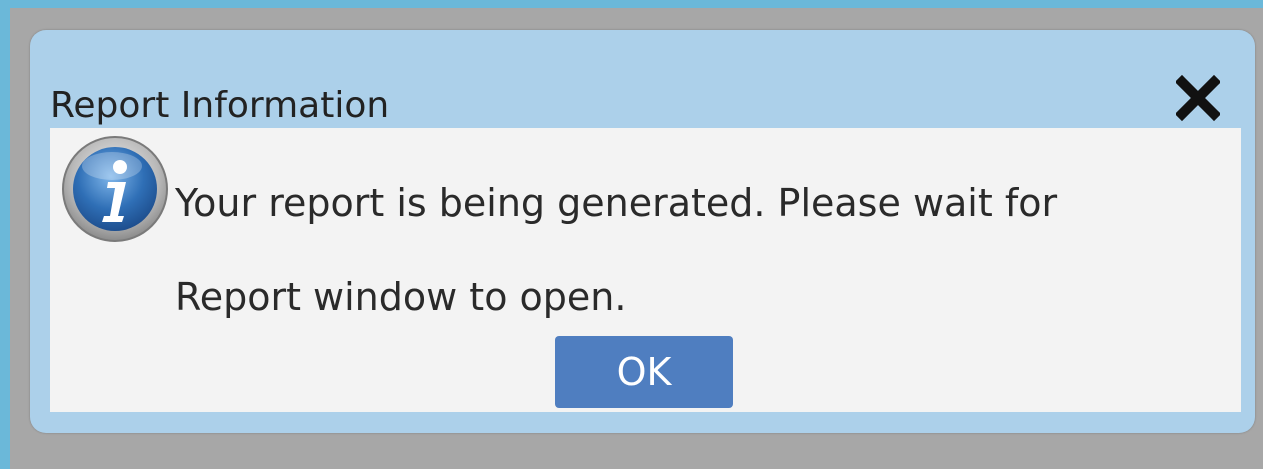  What do you see at coordinates (115, 189) in the screenshot?
I see `info-icon` at bounding box center [115, 189].